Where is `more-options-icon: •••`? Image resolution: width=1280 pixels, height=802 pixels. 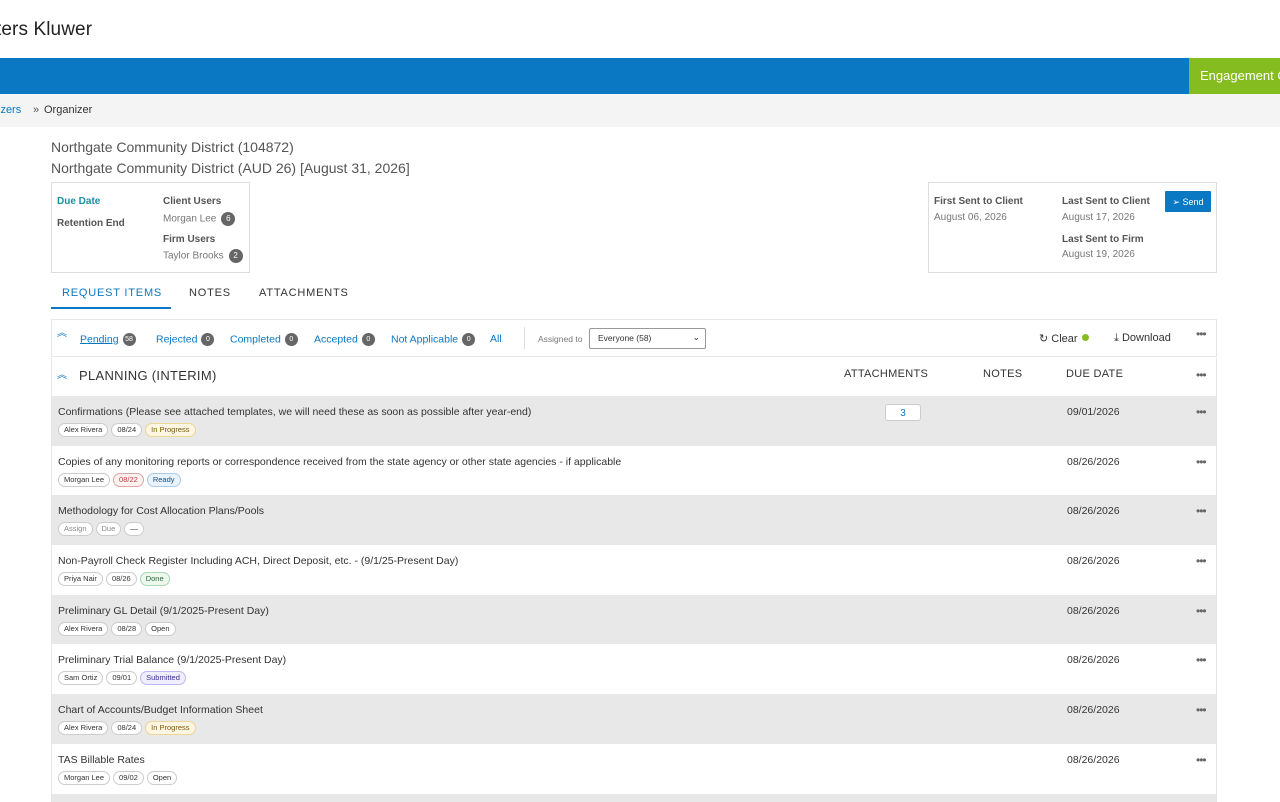 more-options-icon: ••• is located at coordinates (1201, 334).